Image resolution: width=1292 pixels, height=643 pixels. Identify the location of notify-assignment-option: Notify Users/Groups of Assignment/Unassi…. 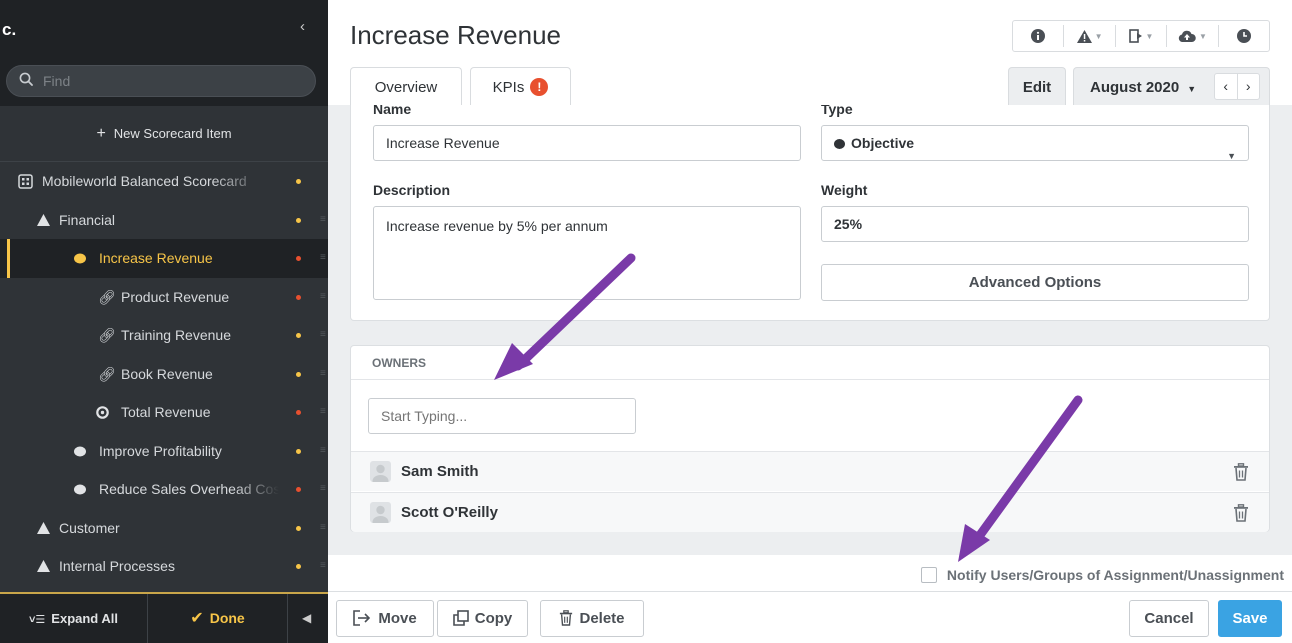
(1102, 575).